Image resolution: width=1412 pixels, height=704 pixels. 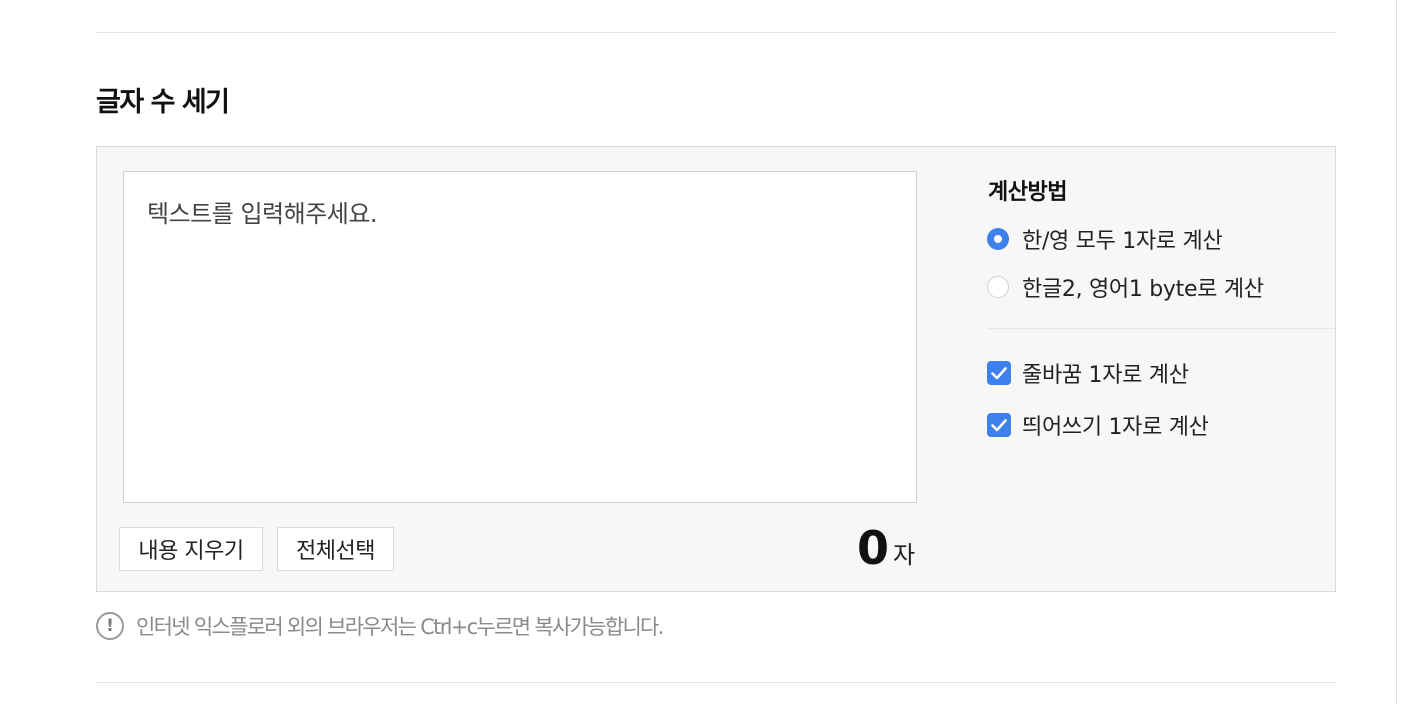 I want to click on radio-count-bytes: 한글2, 영어1 byte로 계산, so click(x=1125, y=287).